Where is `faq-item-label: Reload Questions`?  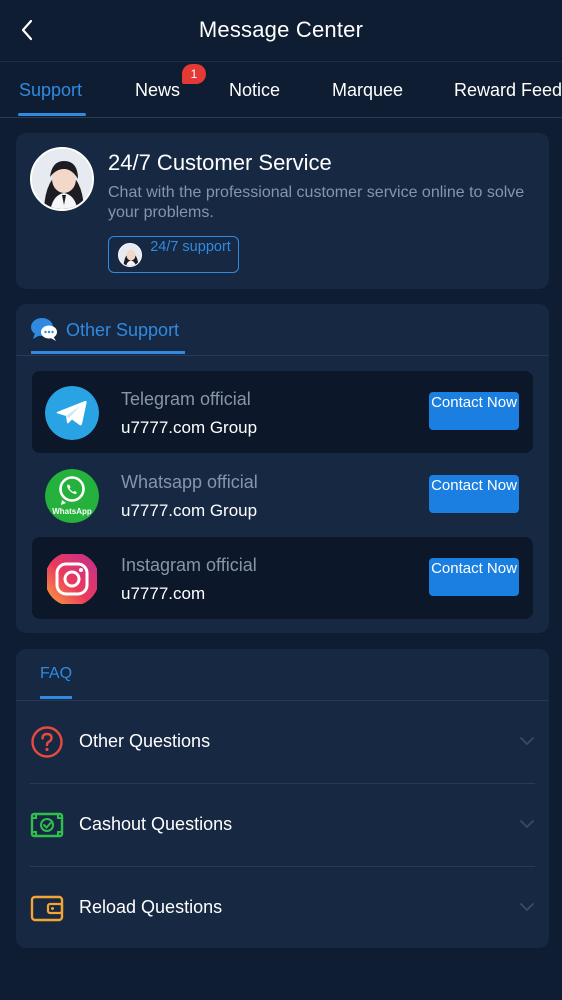
faq-item-label: Reload Questions is located at coordinates (151, 907).